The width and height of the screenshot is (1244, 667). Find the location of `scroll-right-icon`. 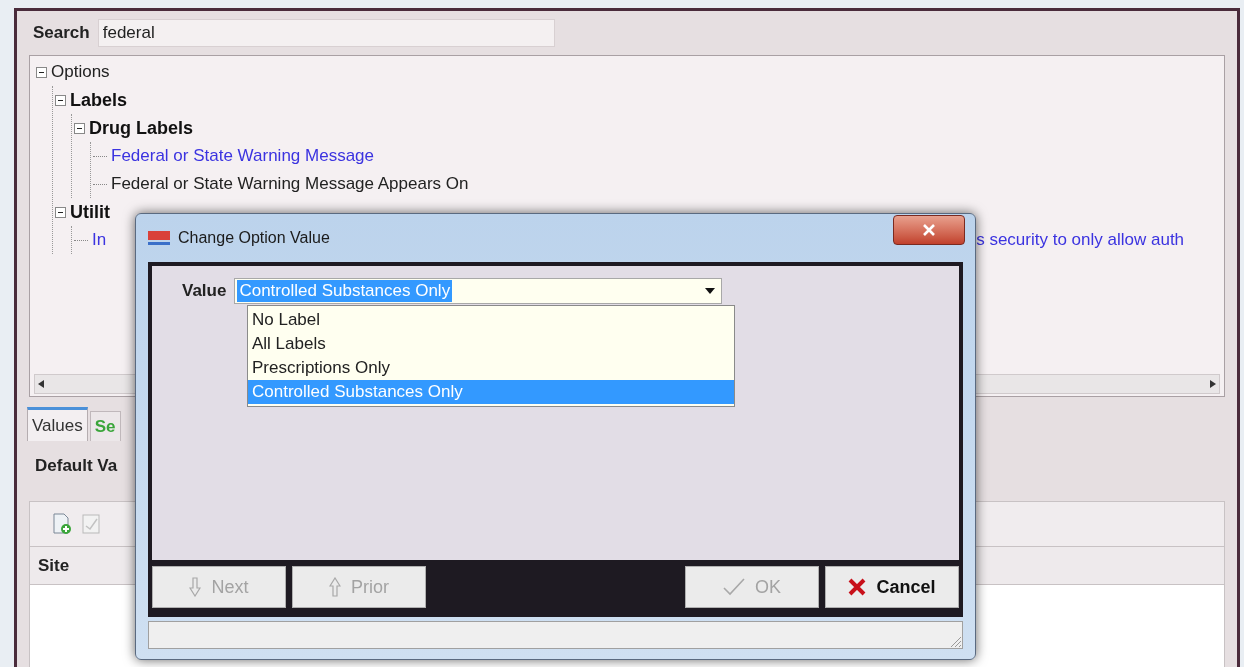

scroll-right-icon is located at coordinates (1213, 384).